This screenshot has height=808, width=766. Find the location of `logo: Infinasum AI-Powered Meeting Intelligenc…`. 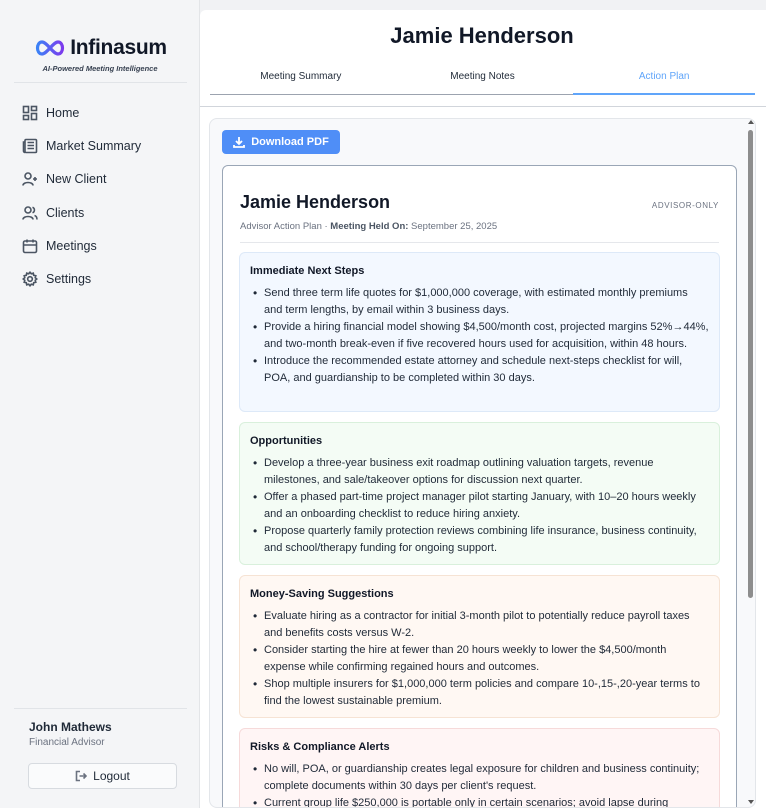

logo: Infinasum AI-Powered Meeting Intelligenc… is located at coordinates (100, 54).